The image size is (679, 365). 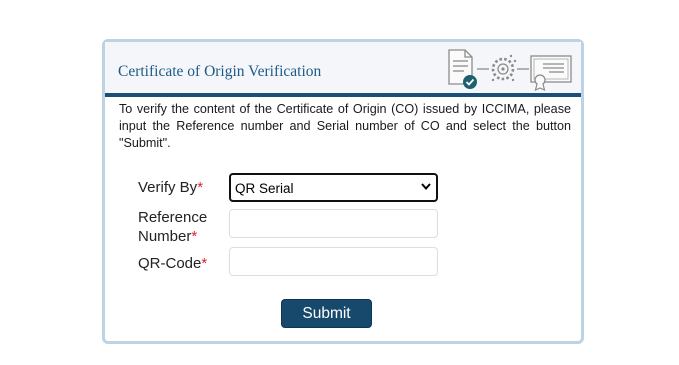 I want to click on verify-by-label-text: Verify By, so click(x=168, y=187).